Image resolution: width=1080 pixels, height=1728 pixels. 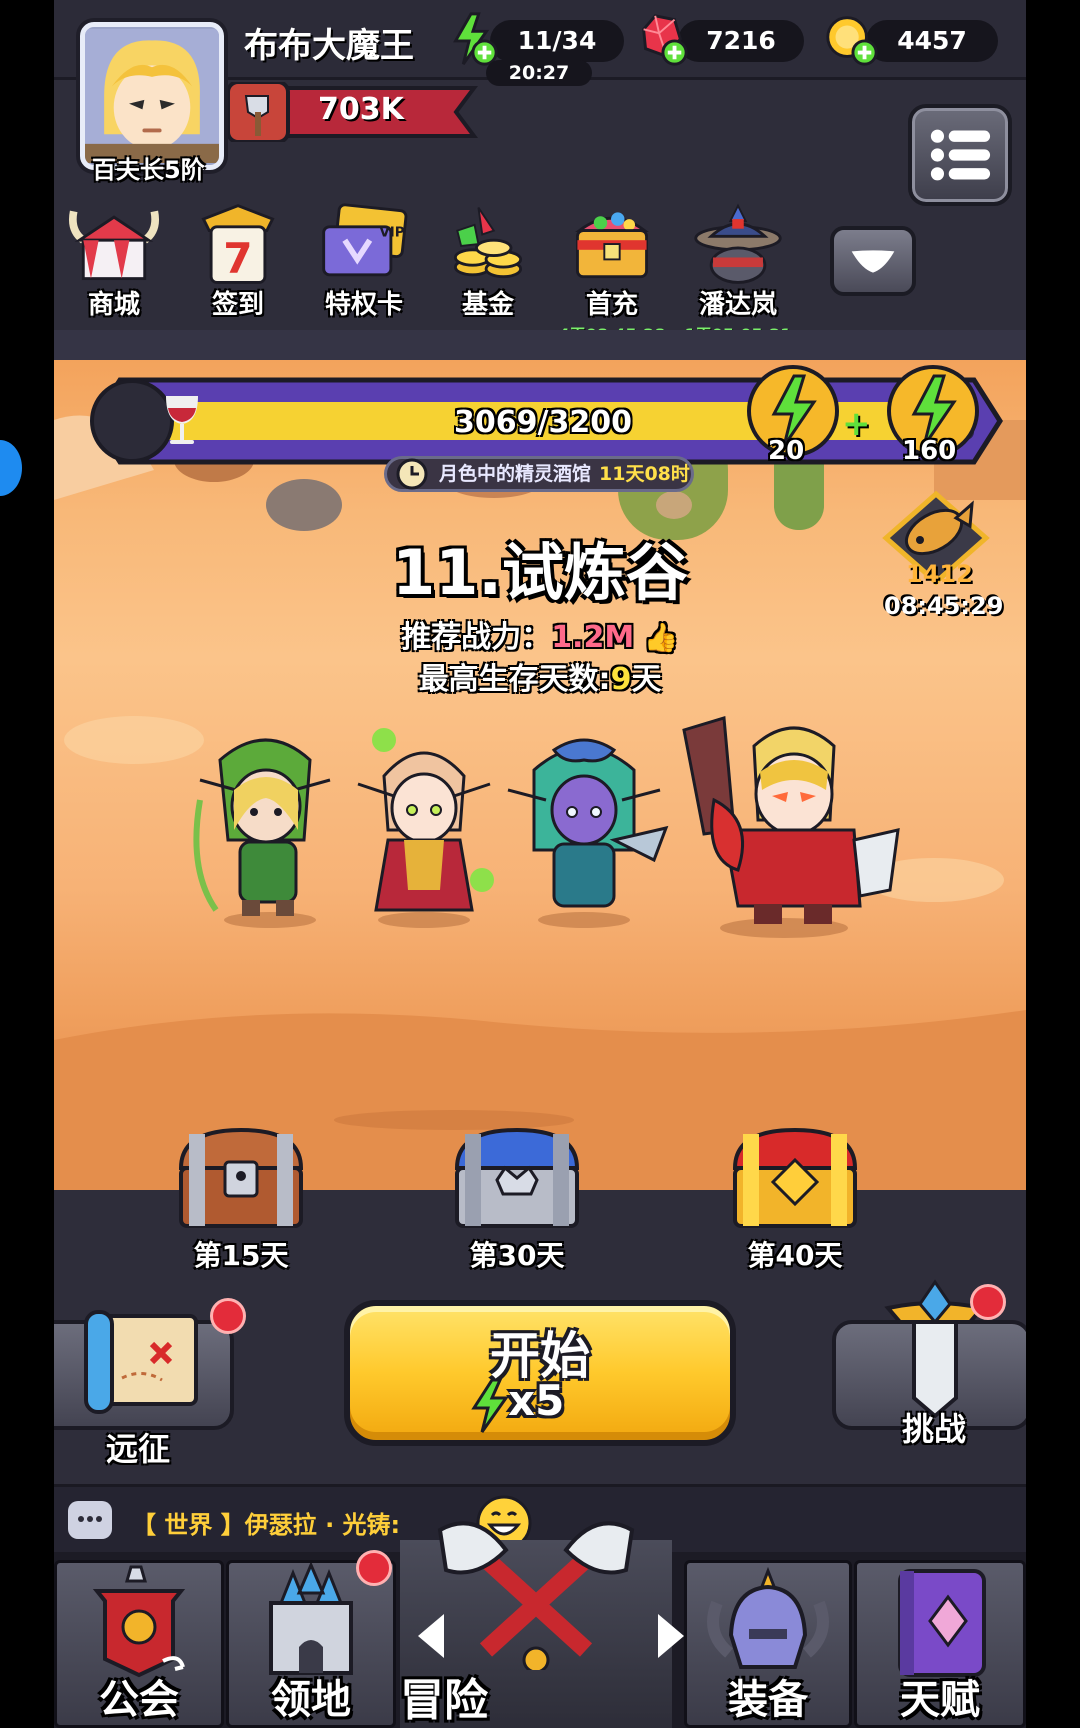 I want to click on treasure-chest-icon, so click(x=612, y=245).